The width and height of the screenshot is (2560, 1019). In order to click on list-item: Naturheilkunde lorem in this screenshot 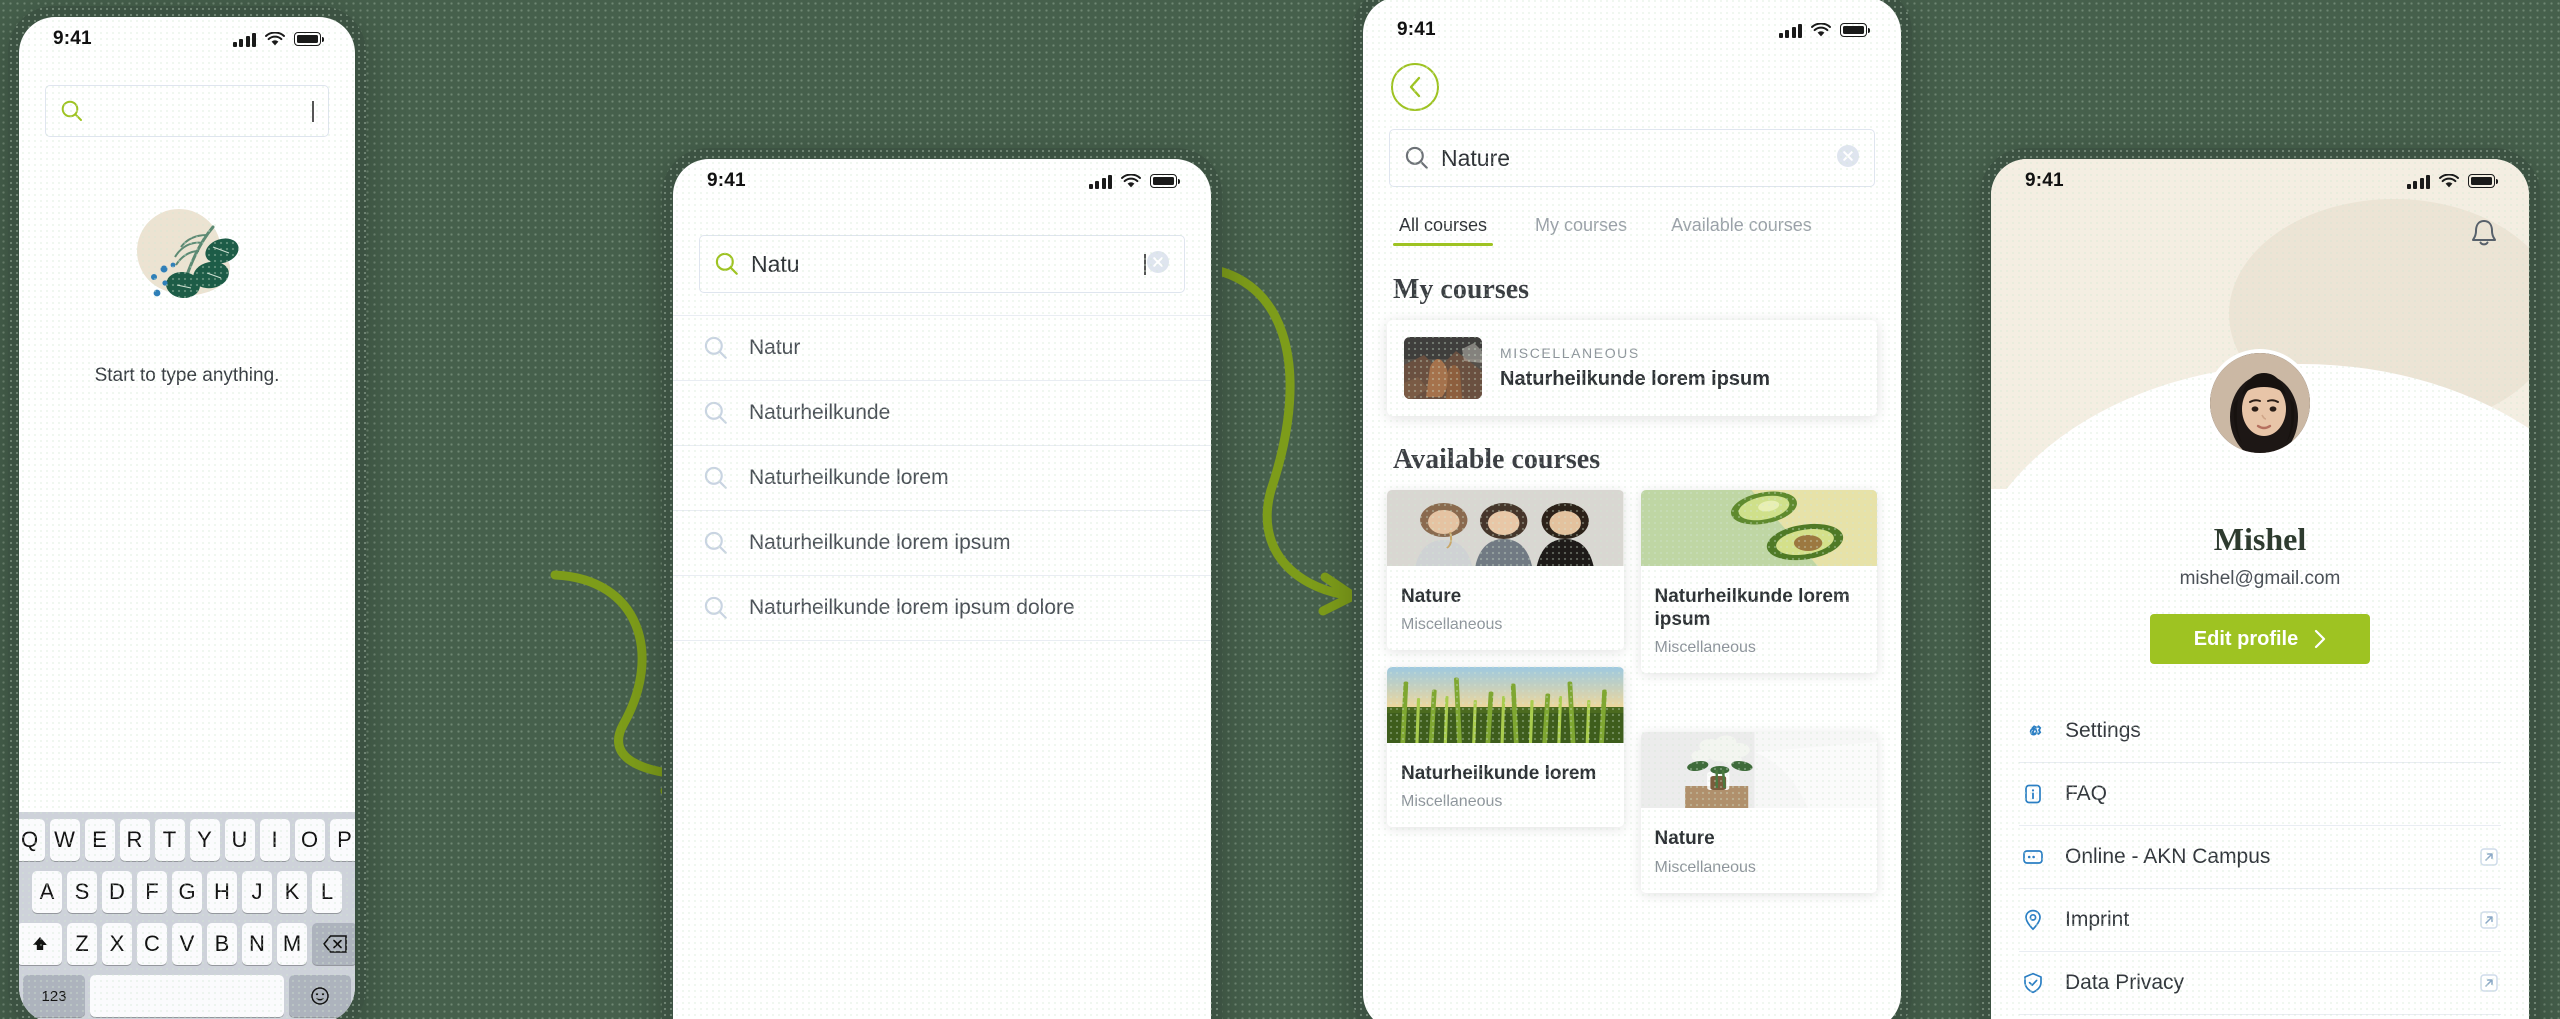, I will do `click(942, 477)`.